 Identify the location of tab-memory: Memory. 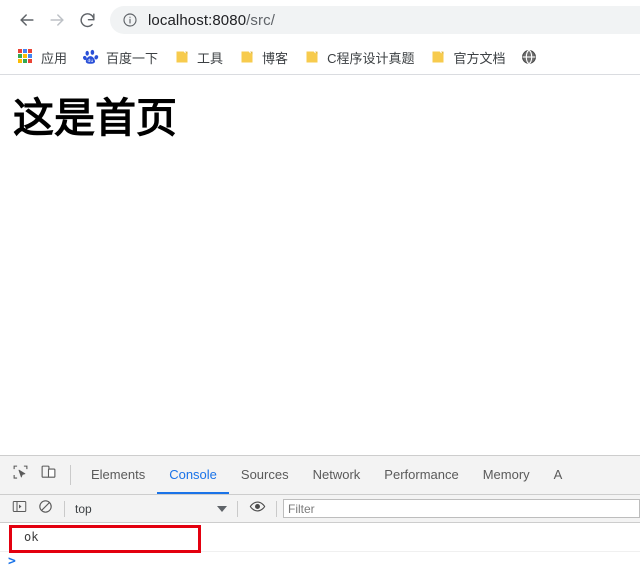
(506, 475).